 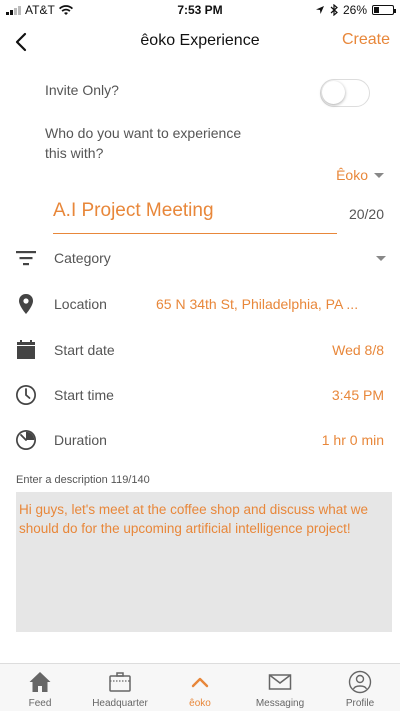 I want to click on tab-headquarter: Headquarter, so click(x=120, y=687).